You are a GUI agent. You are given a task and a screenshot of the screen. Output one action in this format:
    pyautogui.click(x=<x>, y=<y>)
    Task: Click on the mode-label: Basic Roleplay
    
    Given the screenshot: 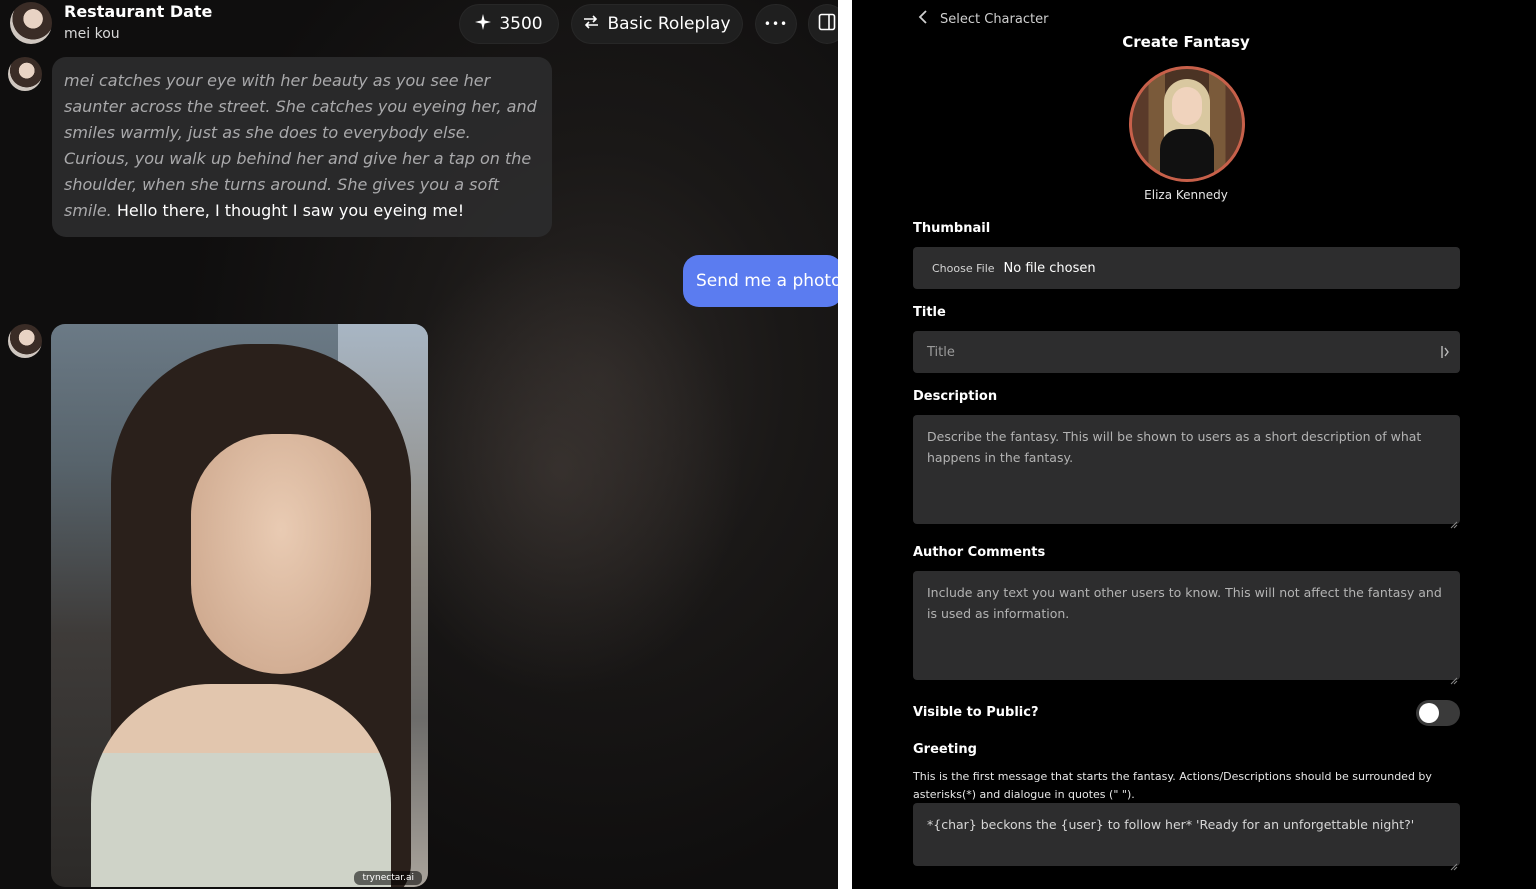 What is the action you would take?
    pyautogui.click(x=669, y=24)
    